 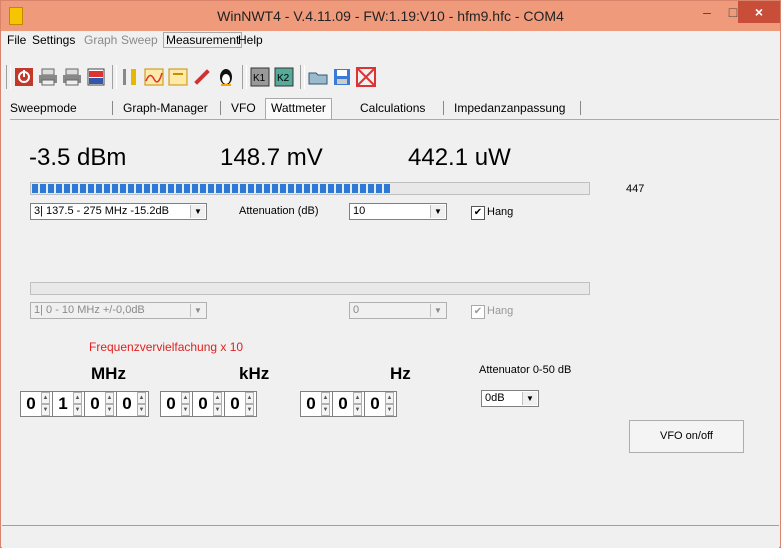 What do you see at coordinates (398, 310) in the screenshot?
I see `attenuation-select-2: 0 ▼` at bounding box center [398, 310].